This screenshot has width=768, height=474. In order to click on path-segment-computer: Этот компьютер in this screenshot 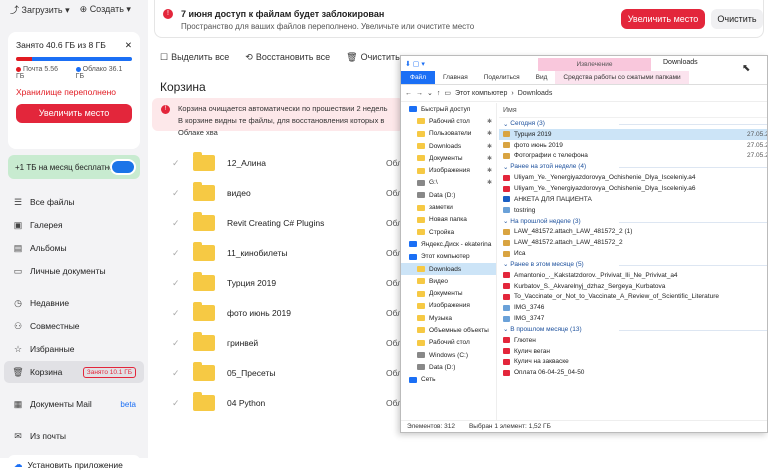, I will do `click(481, 93)`.